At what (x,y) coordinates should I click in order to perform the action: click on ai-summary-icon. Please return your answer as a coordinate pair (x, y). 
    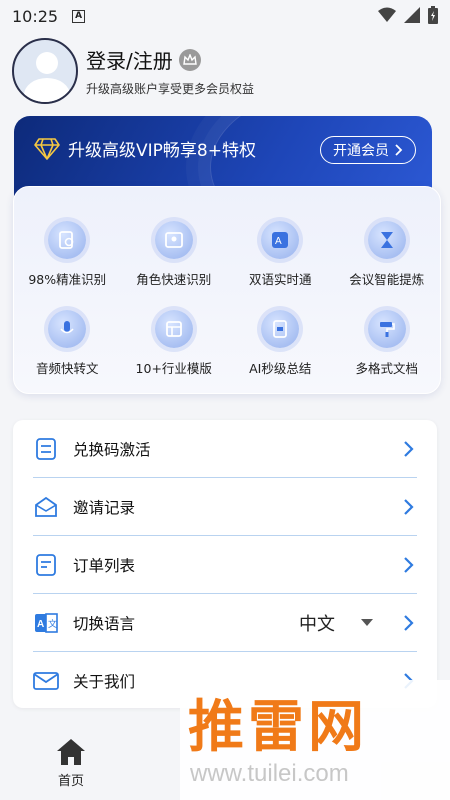
    Looking at the image, I should click on (280, 329).